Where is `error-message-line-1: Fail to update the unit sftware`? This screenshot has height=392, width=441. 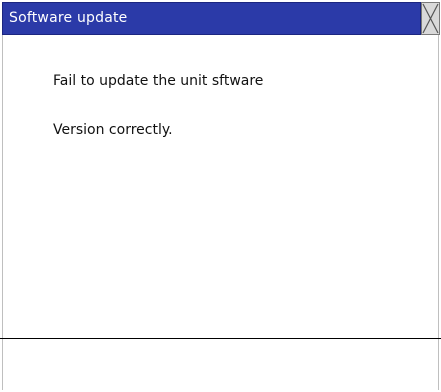 error-message-line-1: Fail to update the unit sftware is located at coordinates (158, 81).